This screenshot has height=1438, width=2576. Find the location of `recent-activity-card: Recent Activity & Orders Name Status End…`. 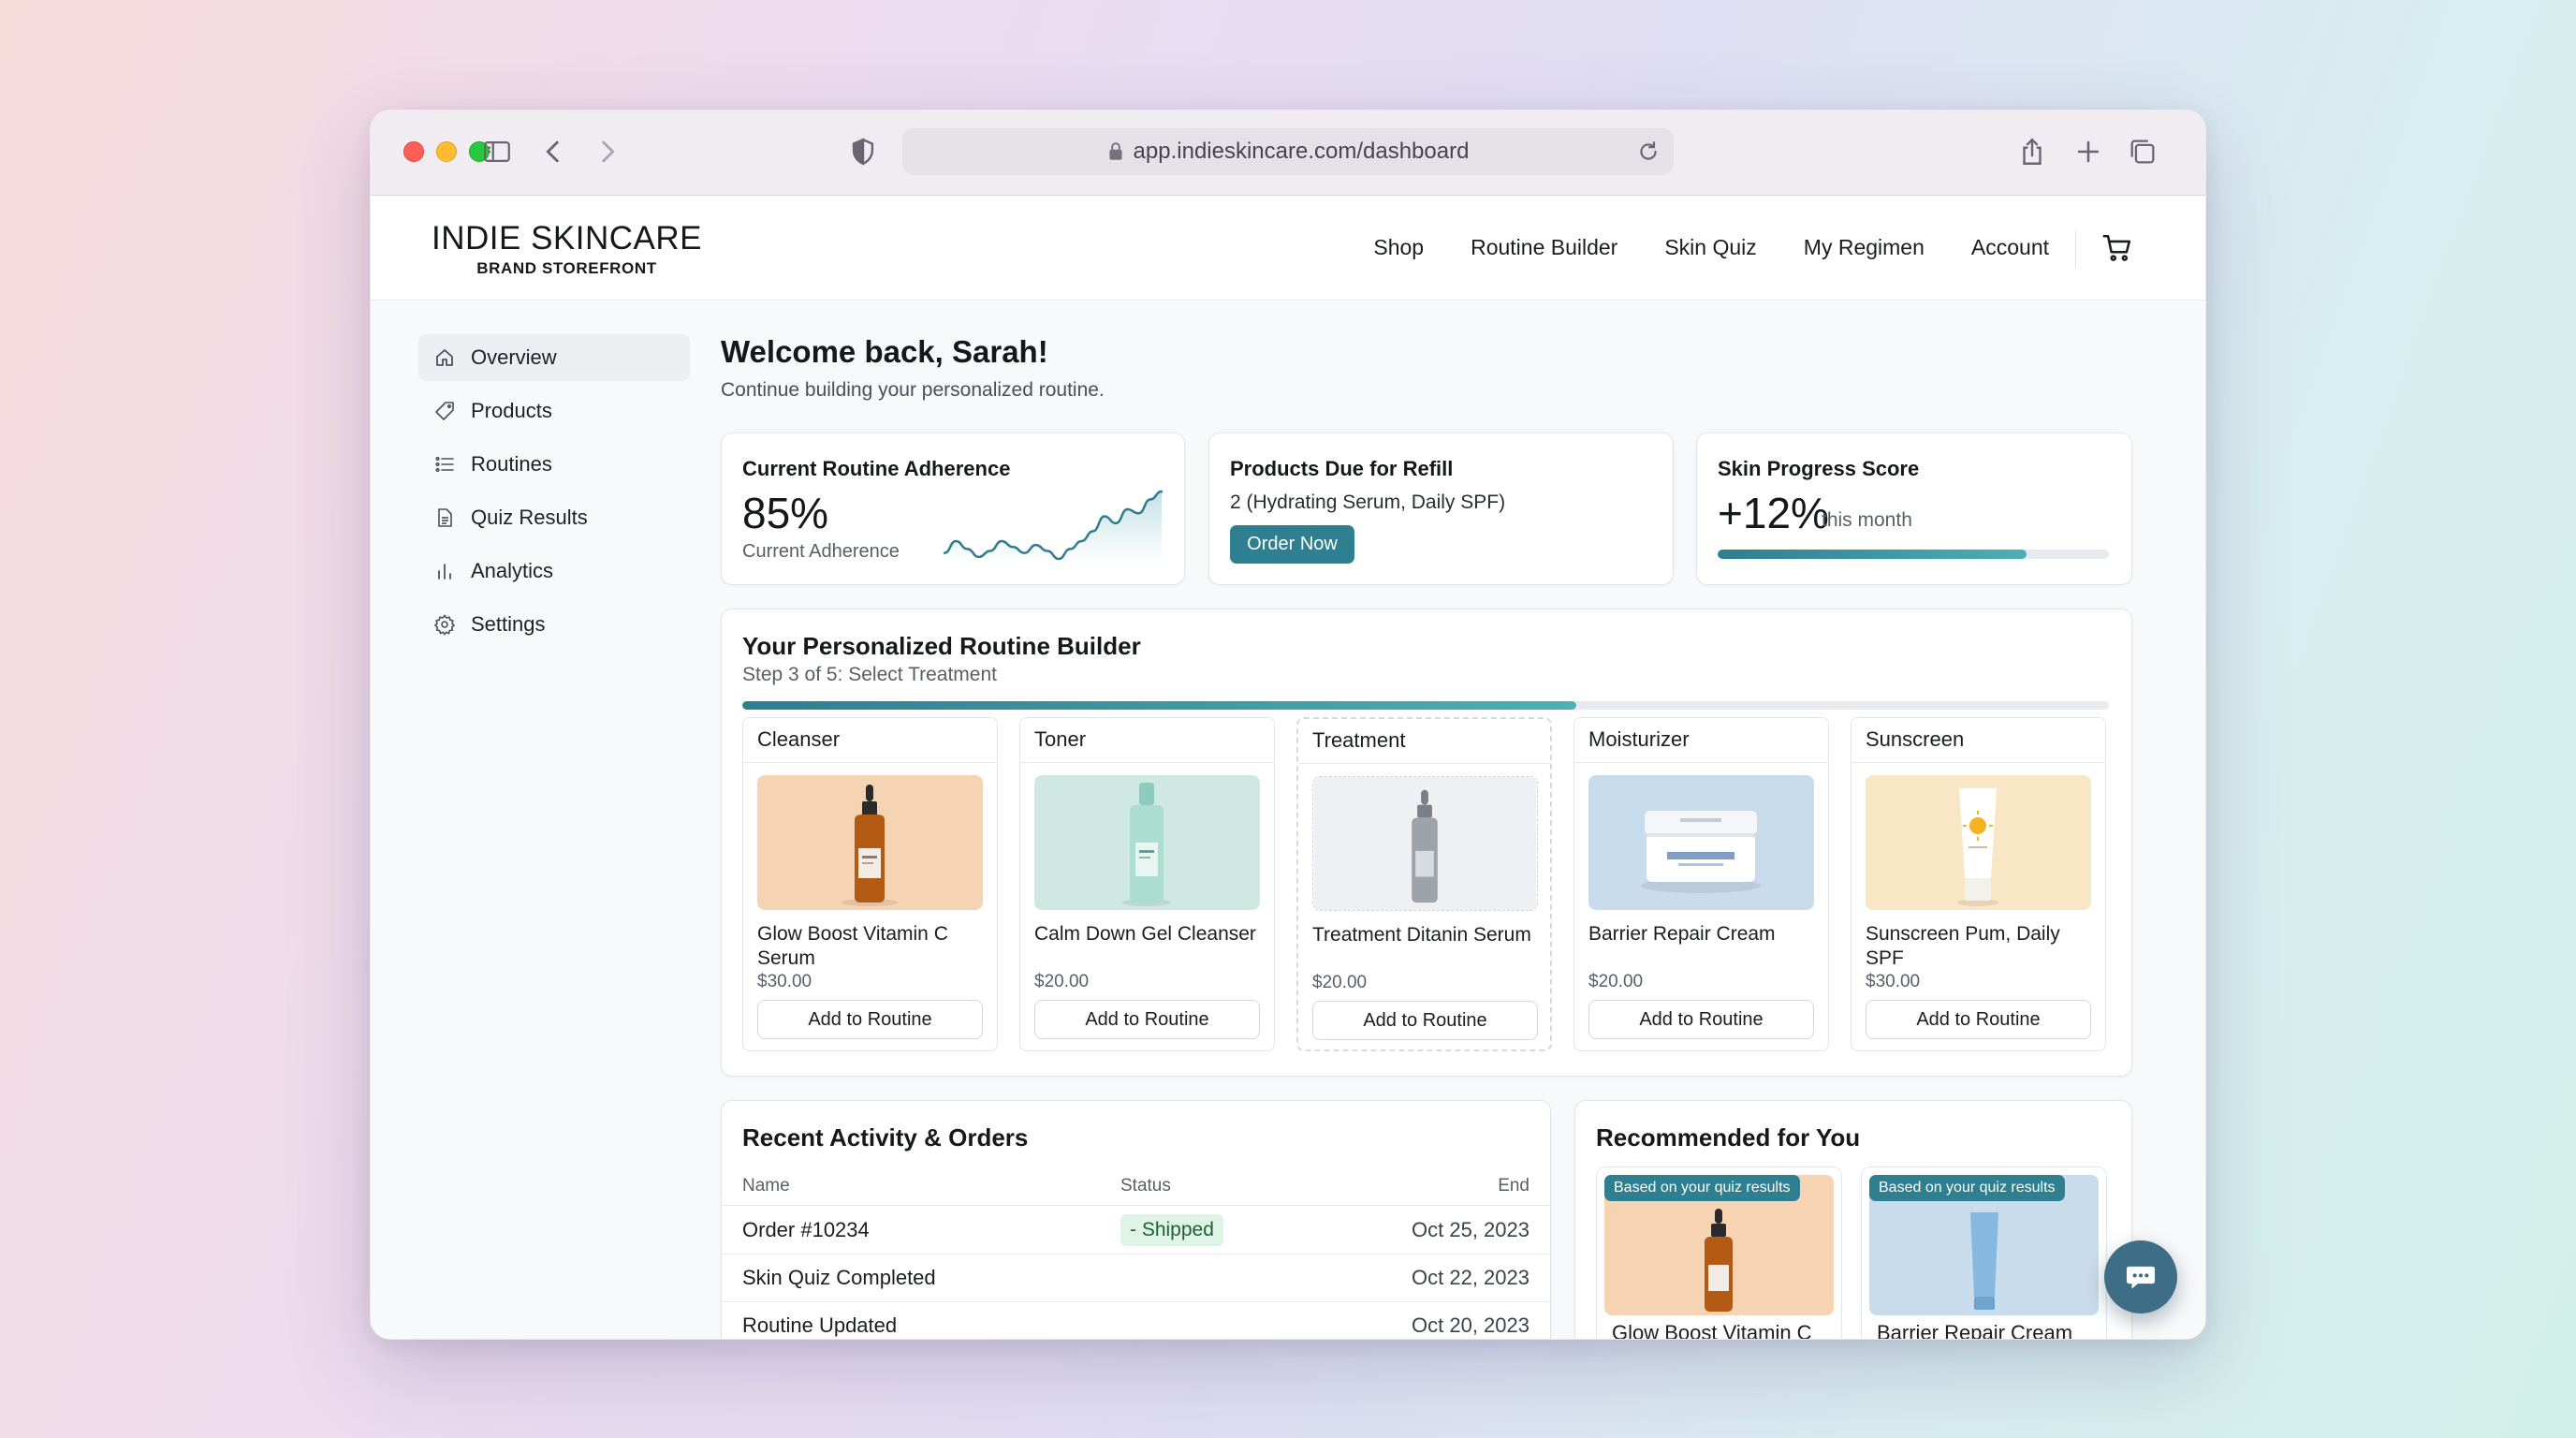

recent-activity-card: Recent Activity & Orders Name Status End… is located at coordinates (1136, 1219).